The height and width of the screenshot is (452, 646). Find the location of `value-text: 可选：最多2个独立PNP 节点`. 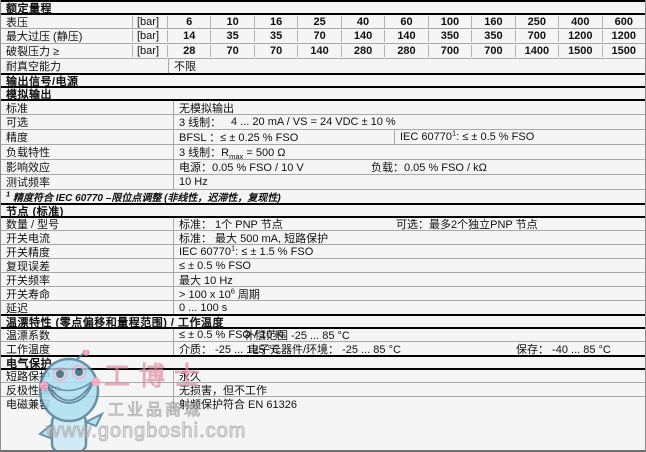

value-text: 可选：最多2个独立PNP 节点 is located at coordinates (467, 225).